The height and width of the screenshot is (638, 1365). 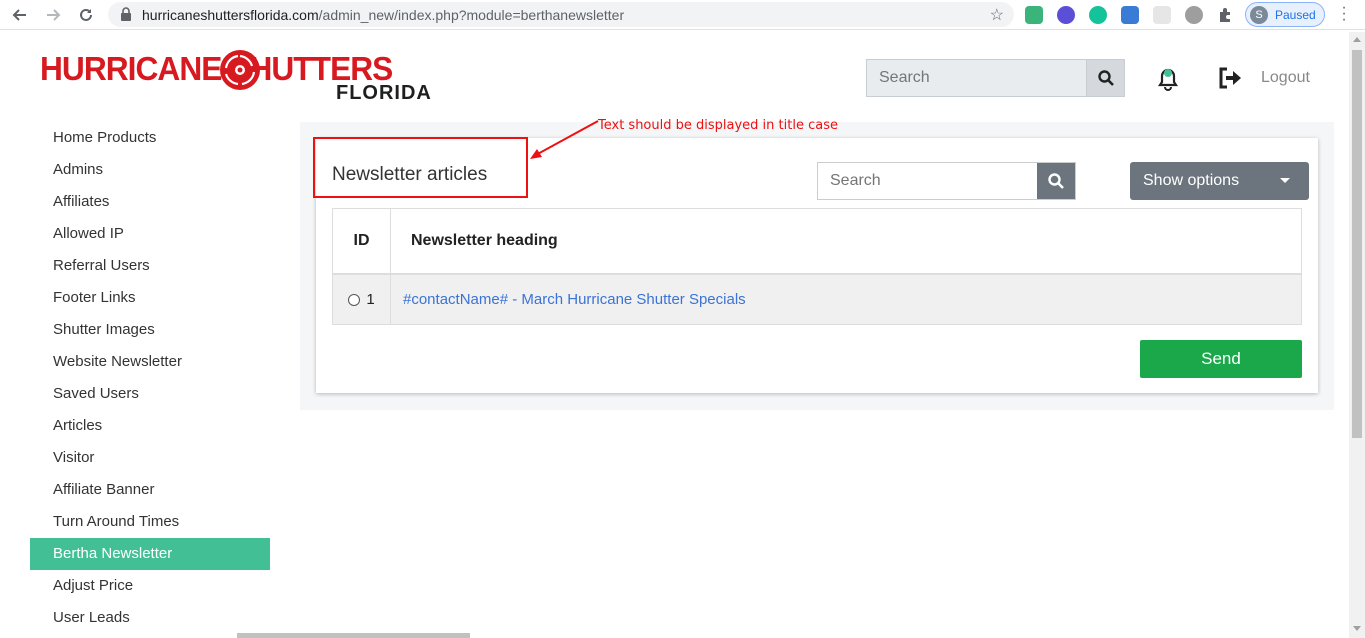 What do you see at coordinates (150, 394) in the screenshot?
I see `sidebar-item-saved-users: Saved Users` at bounding box center [150, 394].